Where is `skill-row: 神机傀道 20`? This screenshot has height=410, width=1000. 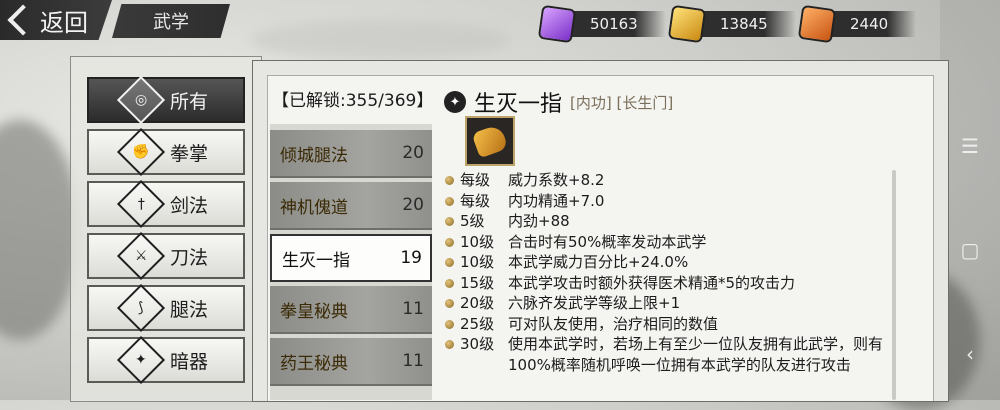
skill-row: 神机傀道 20 is located at coordinates (351, 206).